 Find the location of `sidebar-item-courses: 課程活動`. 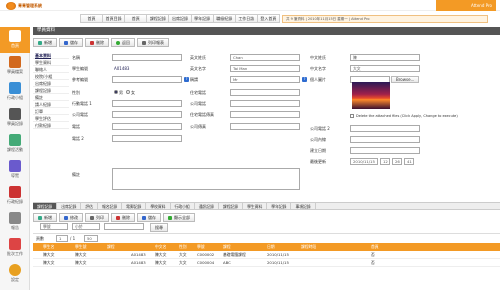

sidebar-item-courses: 課程活動 is located at coordinates (15, 144).